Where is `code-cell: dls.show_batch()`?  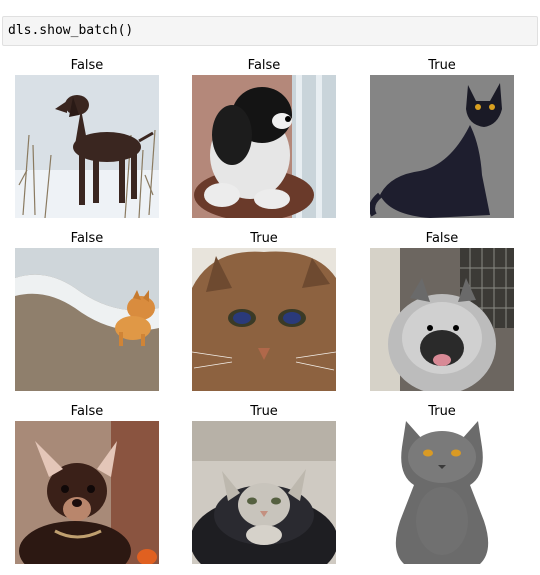
code-cell: dls.show_batch() is located at coordinates (270, 31).